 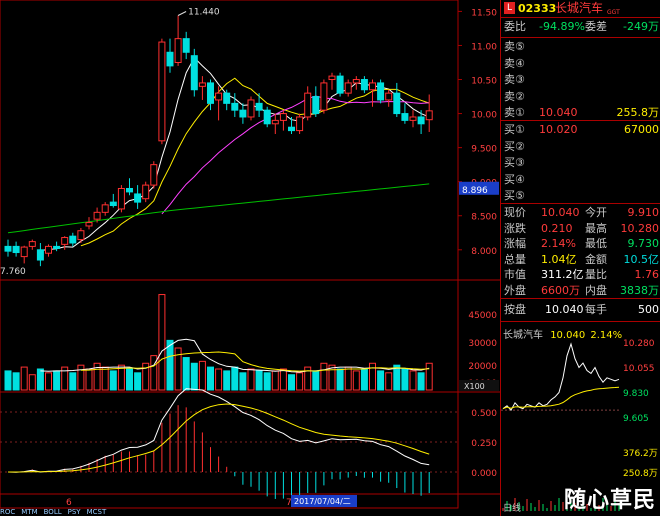 I want to click on indicator-tabs: ROC MTM BOLL PSY MCST, so click(x=75, y=512).